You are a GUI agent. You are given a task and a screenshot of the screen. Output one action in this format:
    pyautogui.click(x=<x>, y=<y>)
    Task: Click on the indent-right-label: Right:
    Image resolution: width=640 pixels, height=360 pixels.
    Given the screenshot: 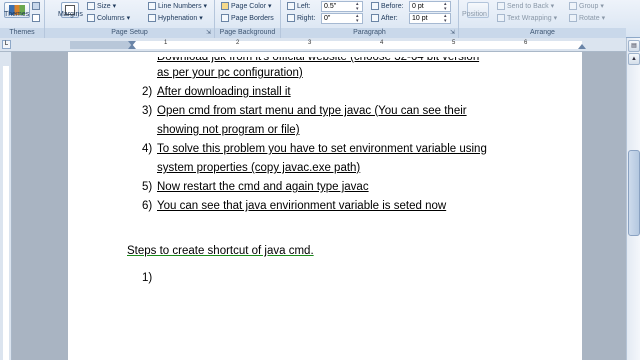 What is the action you would take?
    pyautogui.click(x=301, y=18)
    